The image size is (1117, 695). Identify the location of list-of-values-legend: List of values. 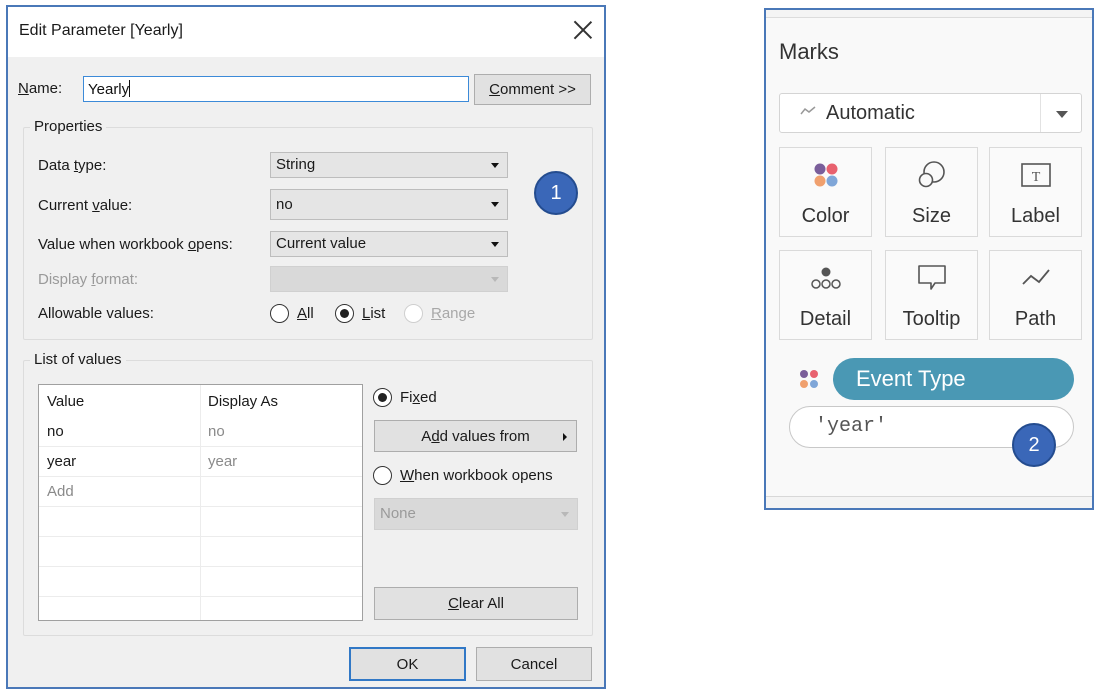
(78, 359).